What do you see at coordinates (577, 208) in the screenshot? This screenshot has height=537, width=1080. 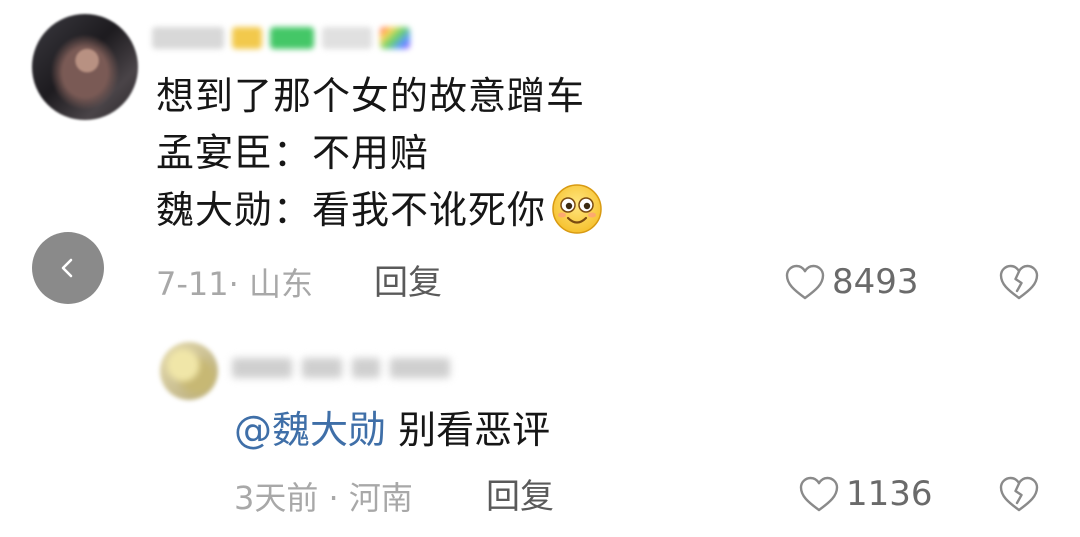 I see `smiling-face-emoji-icon` at bounding box center [577, 208].